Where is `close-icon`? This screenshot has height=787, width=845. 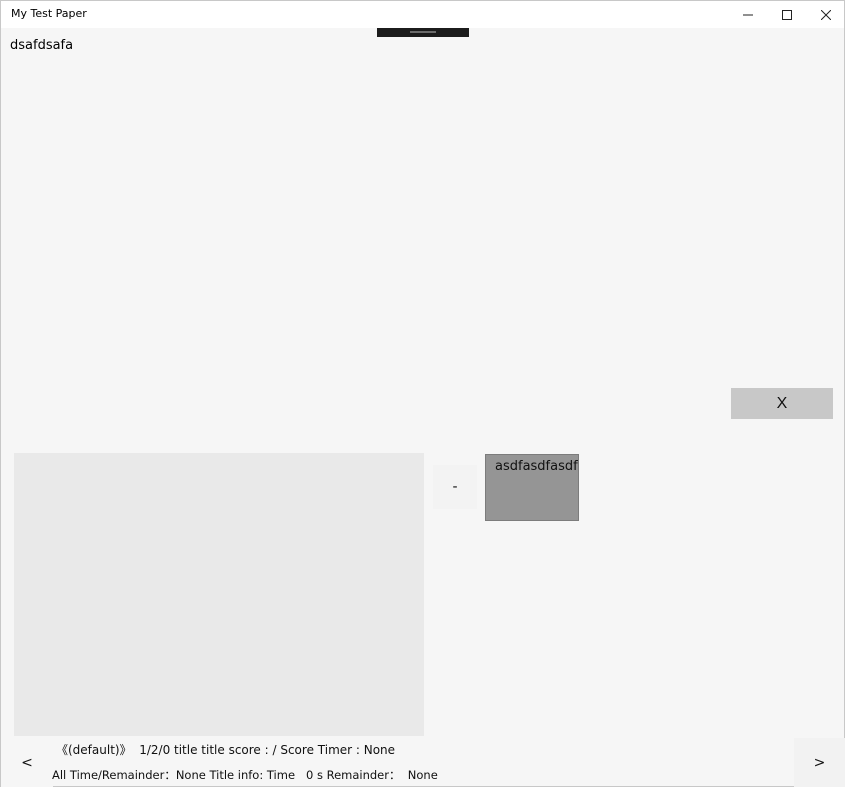
close-icon is located at coordinates (826, 14).